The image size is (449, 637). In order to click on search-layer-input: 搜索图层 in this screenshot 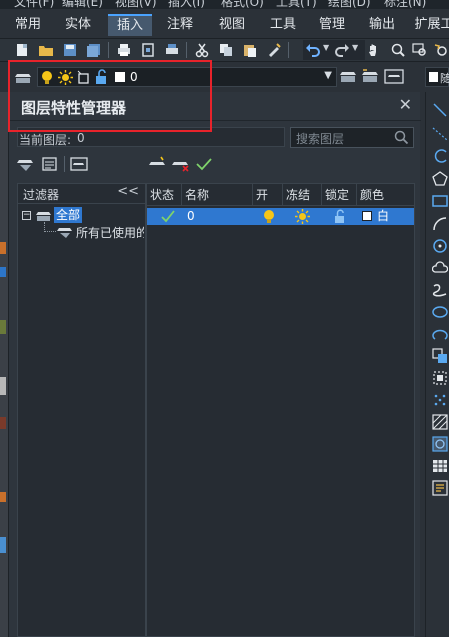, I will do `click(352, 137)`.